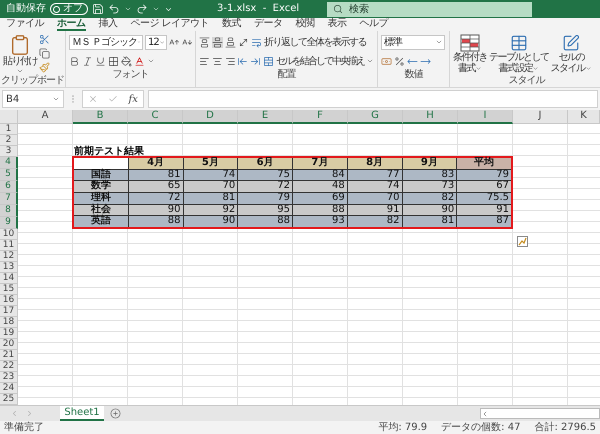  I want to click on row-header: 24, so click(9, 388).